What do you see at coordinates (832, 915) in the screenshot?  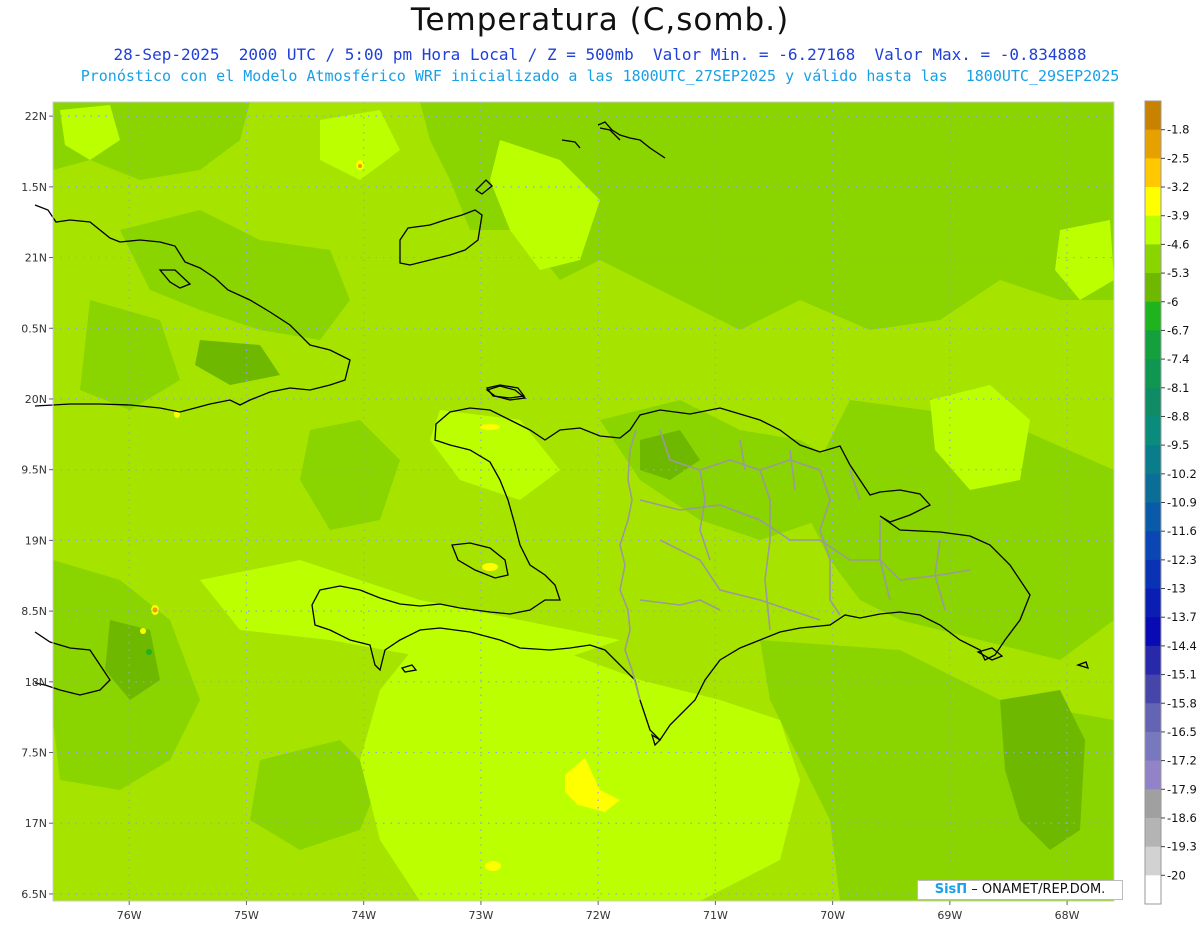 I see `longitude-tick-label: 70W` at bounding box center [832, 915].